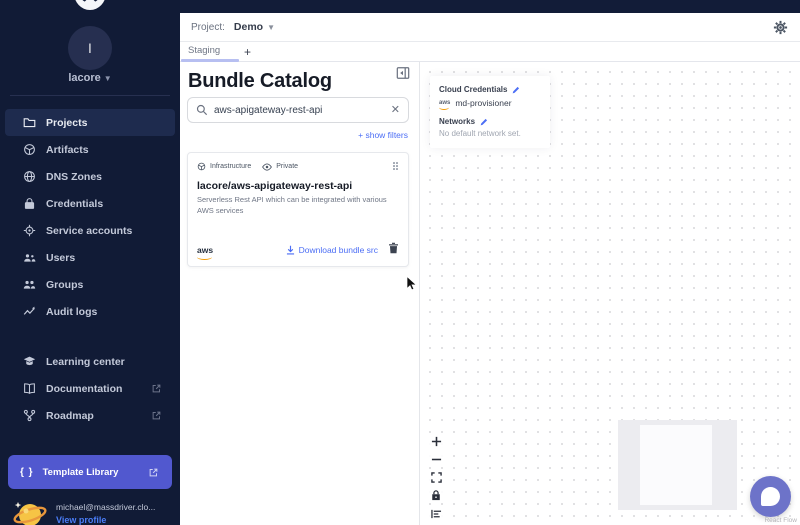  I want to click on globe-icon, so click(29, 176).